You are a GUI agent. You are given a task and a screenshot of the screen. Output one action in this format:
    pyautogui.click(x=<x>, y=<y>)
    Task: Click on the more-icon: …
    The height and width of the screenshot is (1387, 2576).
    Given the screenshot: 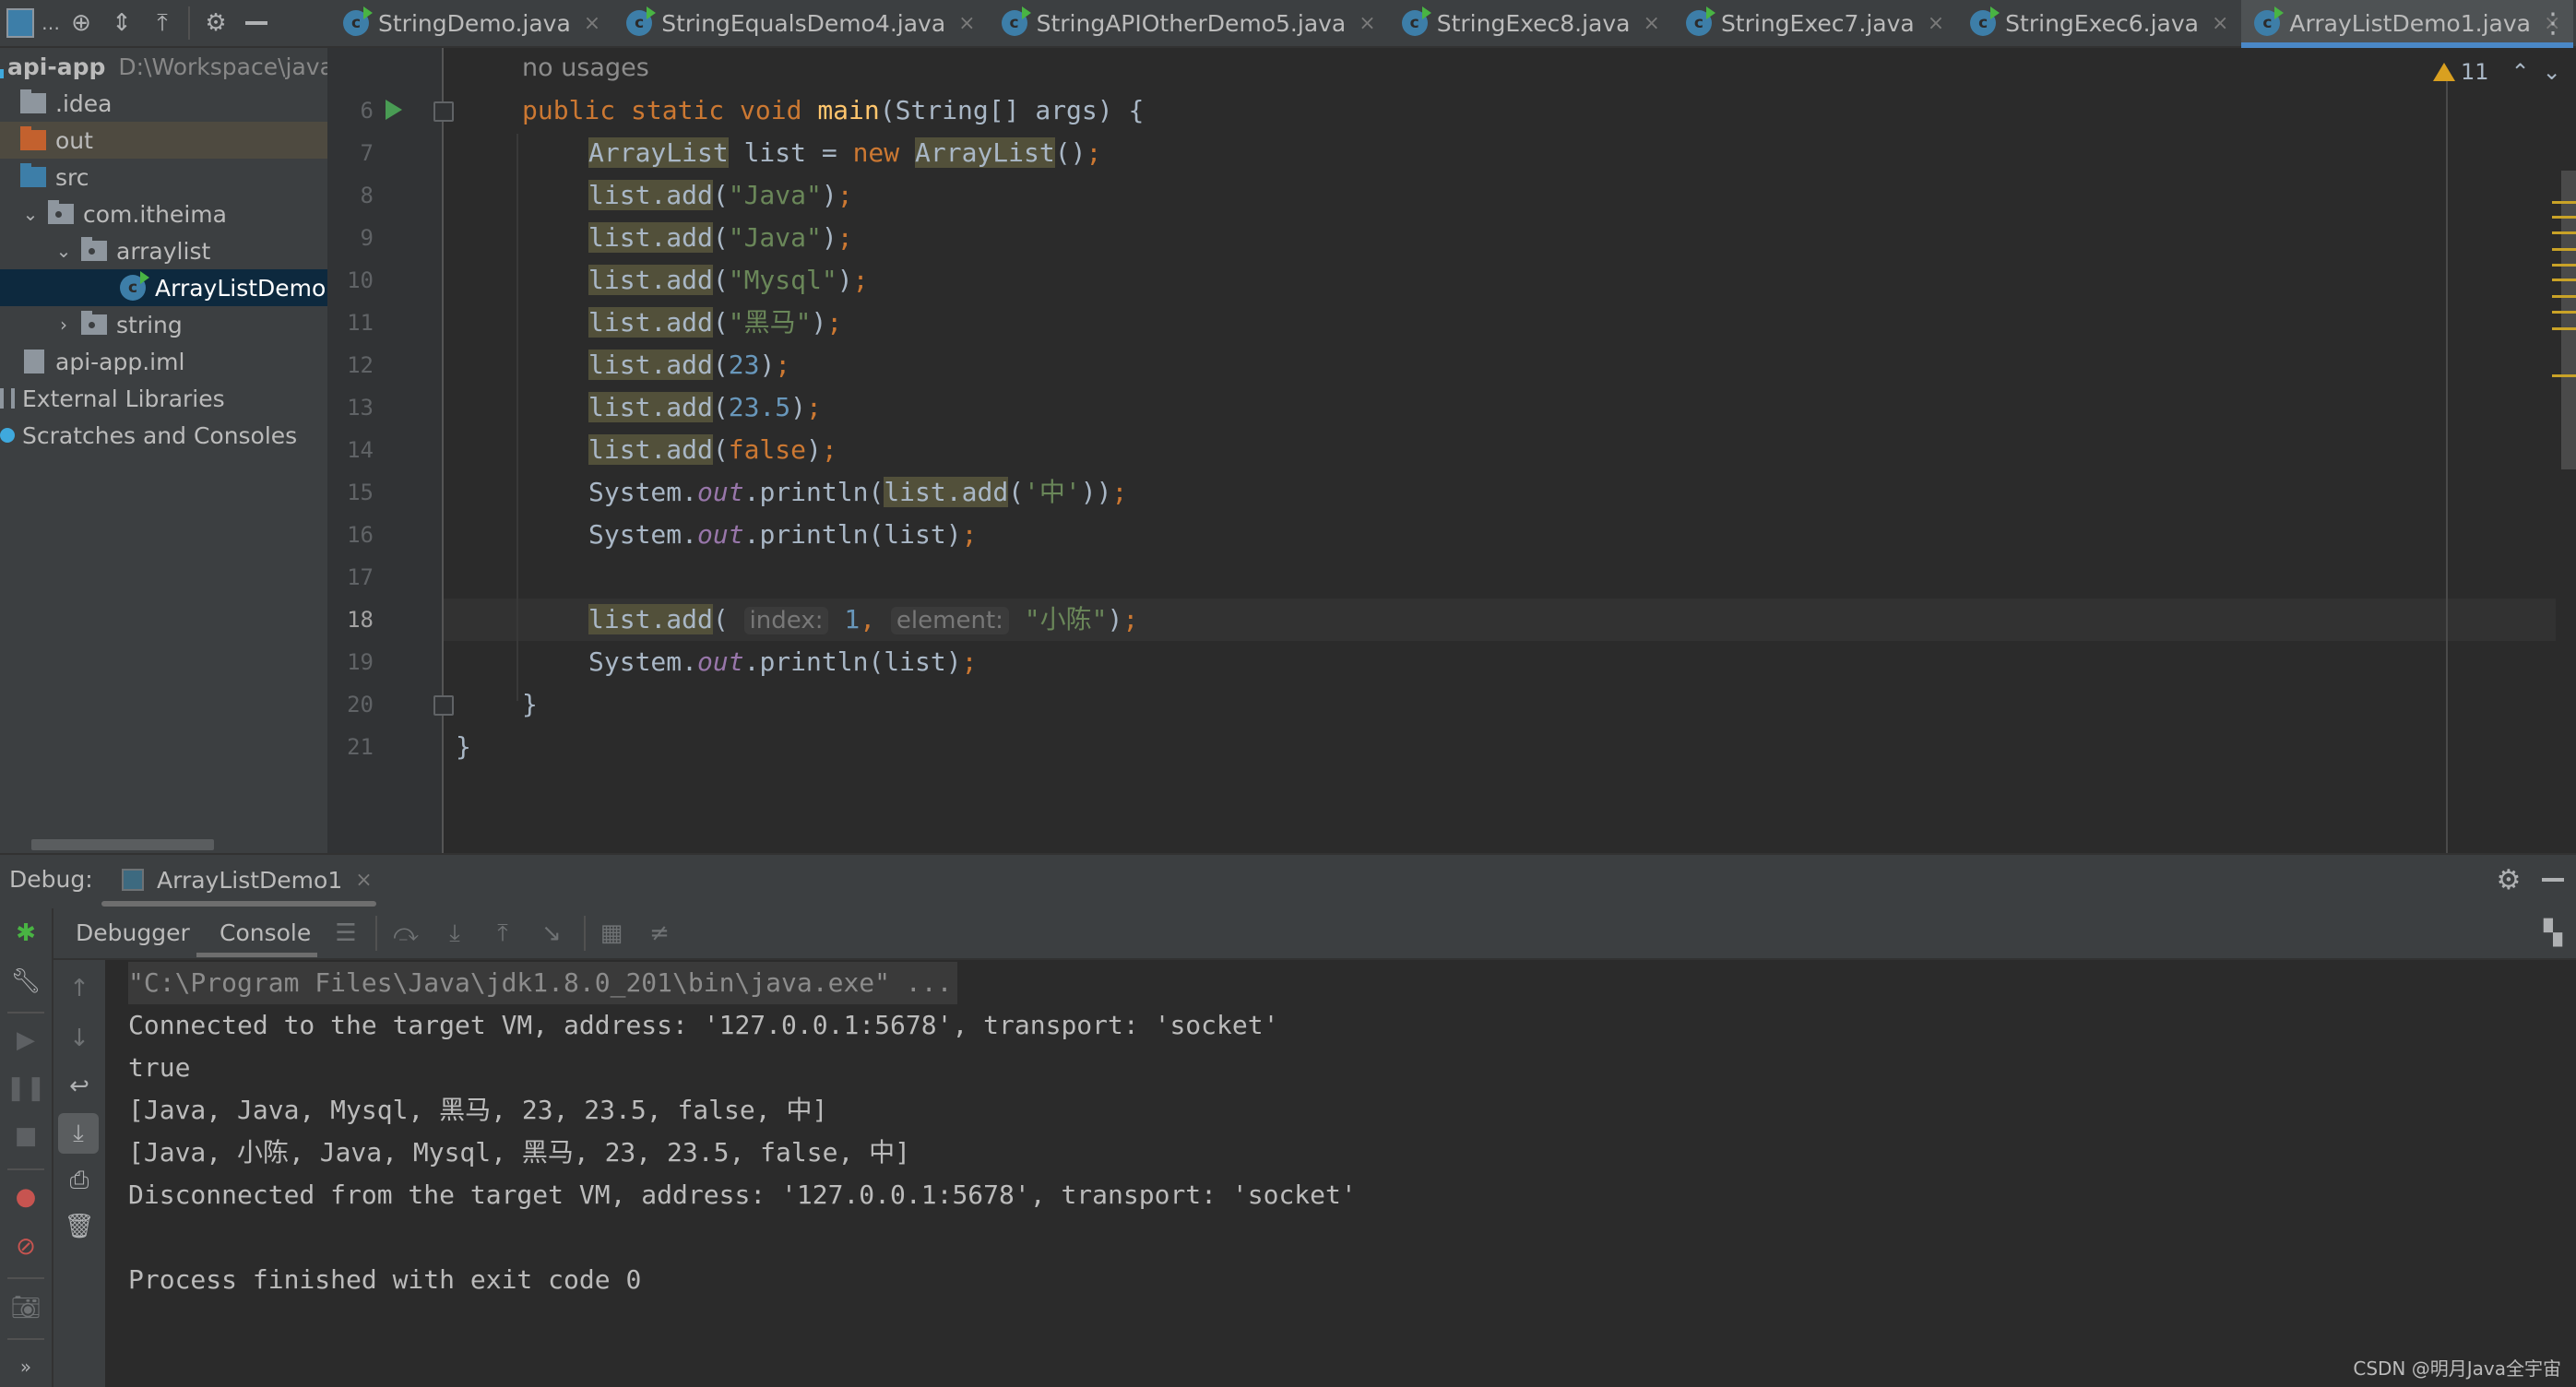 What is the action you would take?
    pyautogui.click(x=51, y=23)
    